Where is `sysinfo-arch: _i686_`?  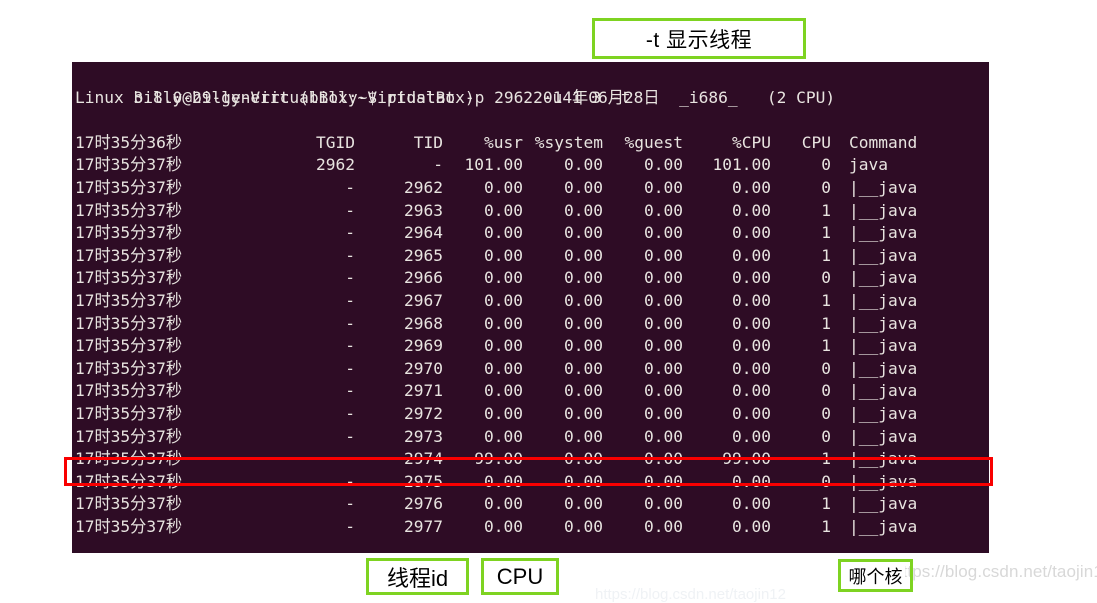 sysinfo-arch: _i686_ is located at coordinates (708, 97).